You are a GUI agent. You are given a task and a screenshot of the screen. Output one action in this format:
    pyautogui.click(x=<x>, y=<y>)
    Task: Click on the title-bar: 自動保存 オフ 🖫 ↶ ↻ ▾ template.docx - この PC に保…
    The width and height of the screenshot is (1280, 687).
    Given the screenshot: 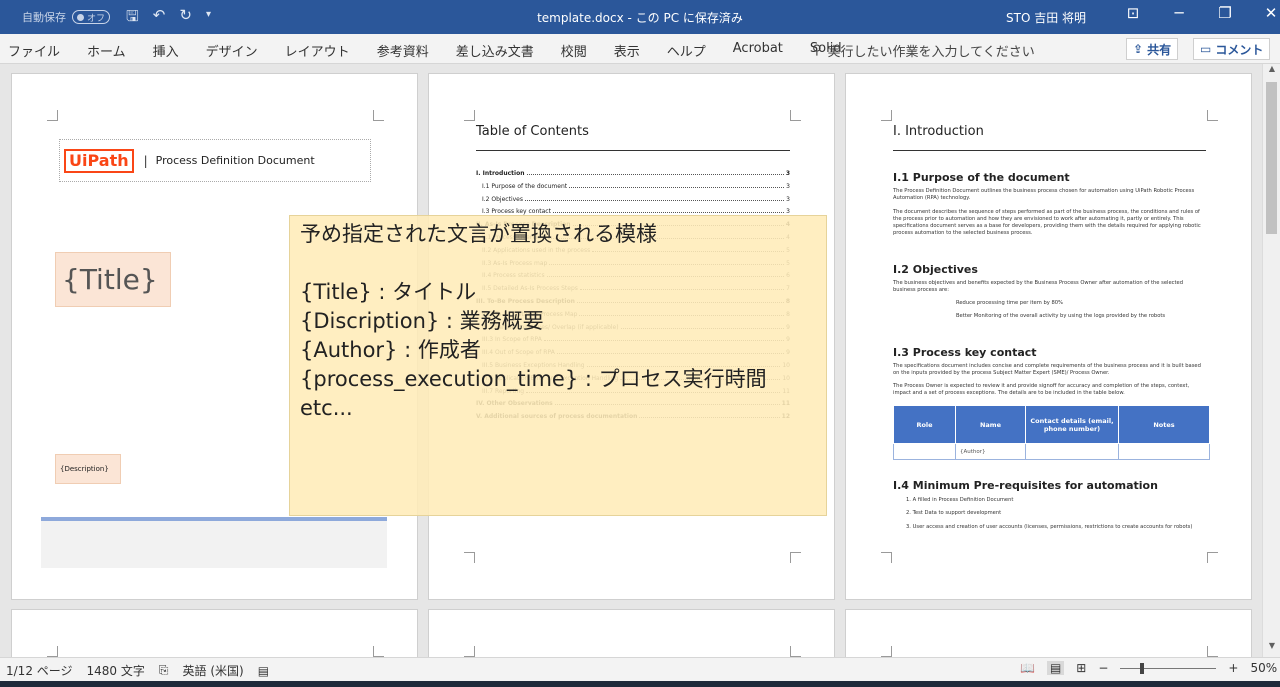 What is the action you would take?
    pyautogui.click(x=640, y=17)
    